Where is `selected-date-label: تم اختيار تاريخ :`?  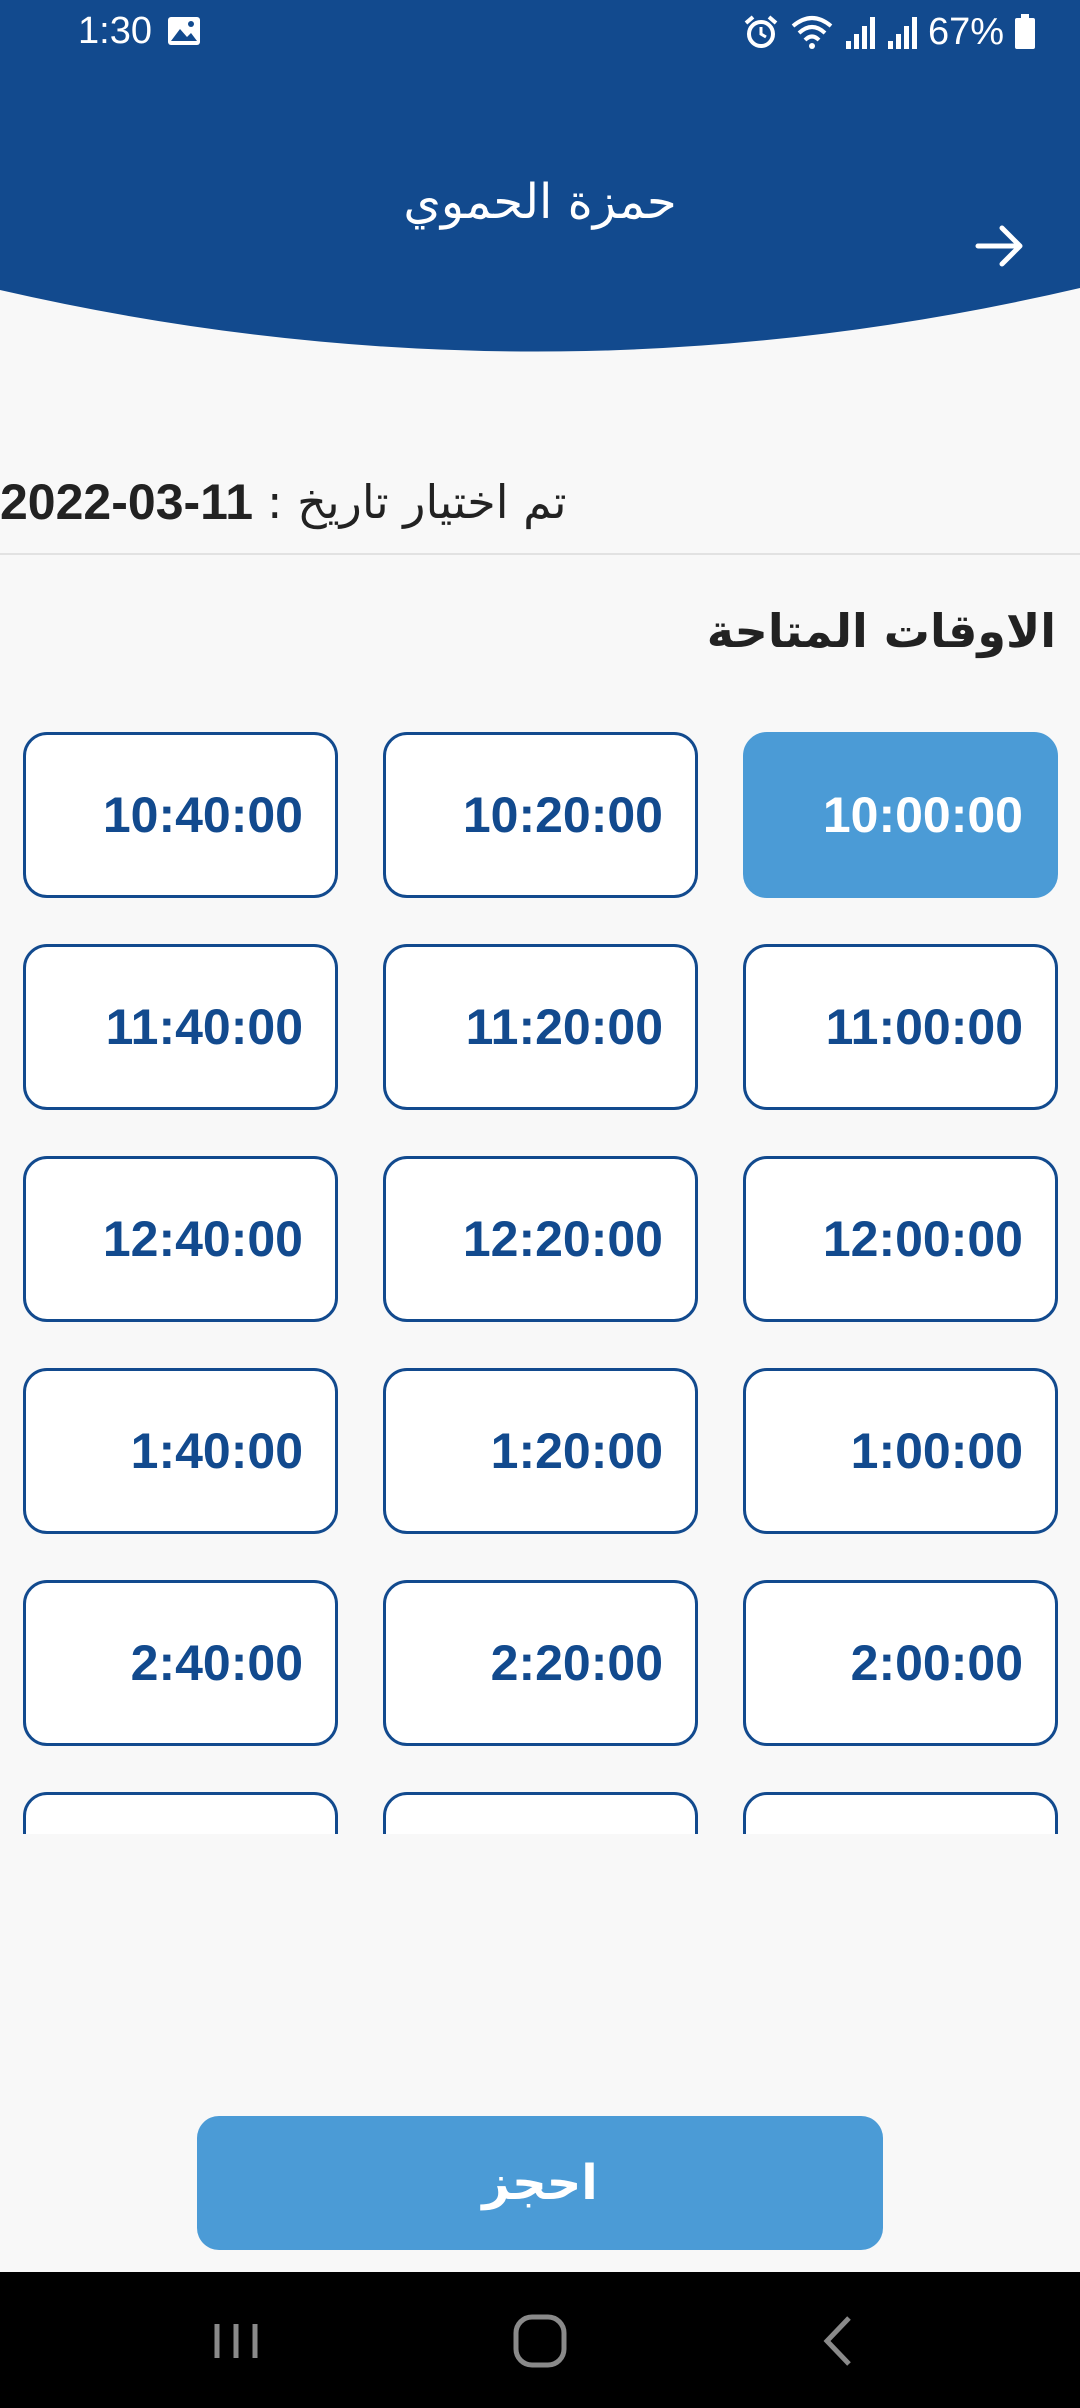
selected-date-label: تم اختيار تاريخ : is located at coordinates (417, 502).